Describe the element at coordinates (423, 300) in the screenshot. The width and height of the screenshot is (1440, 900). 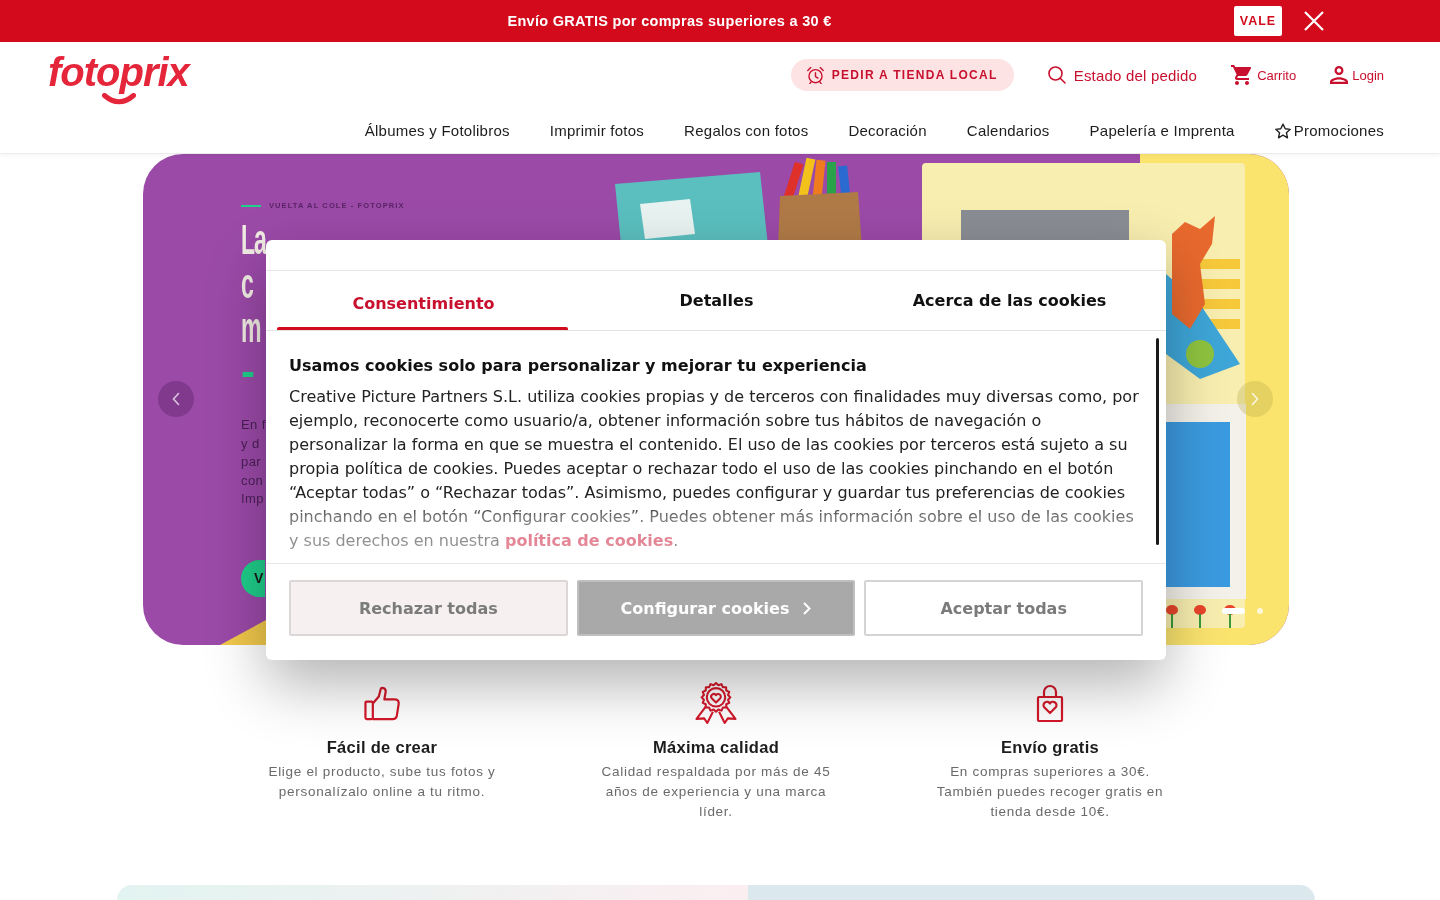
I see `dialog-tab: Consentimiento` at that location.